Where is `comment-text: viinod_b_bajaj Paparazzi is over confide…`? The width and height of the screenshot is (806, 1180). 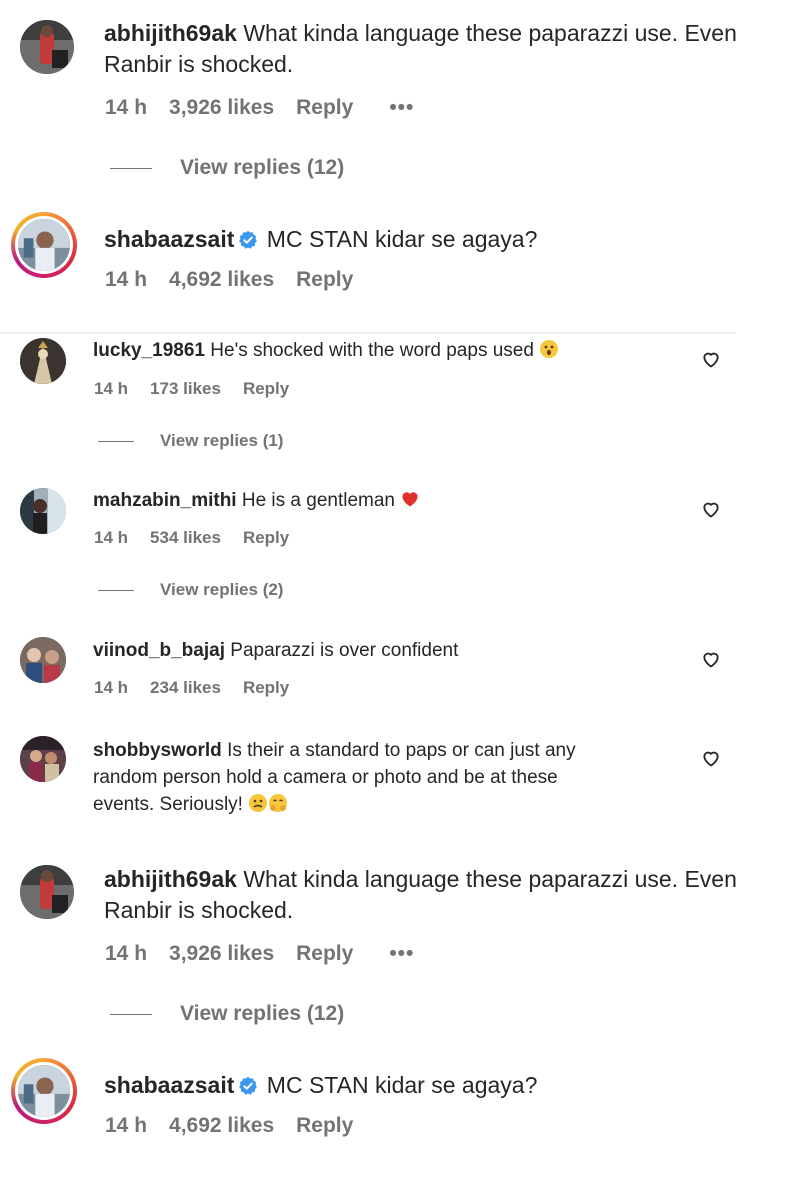 comment-text: viinod_b_bajaj Paparazzi is over confide… is located at coordinates (393, 650).